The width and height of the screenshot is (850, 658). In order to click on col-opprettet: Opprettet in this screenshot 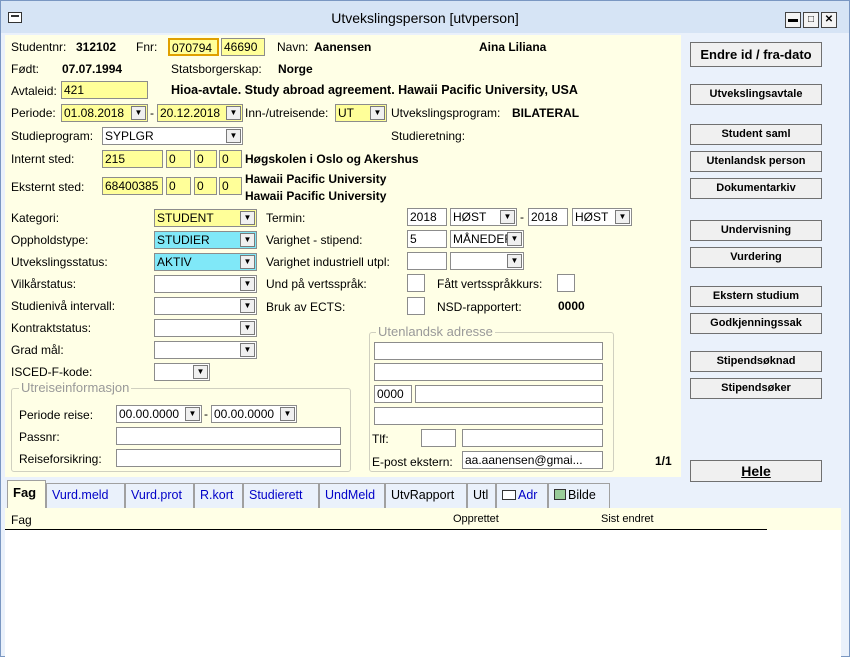, I will do `click(476, 519)`.